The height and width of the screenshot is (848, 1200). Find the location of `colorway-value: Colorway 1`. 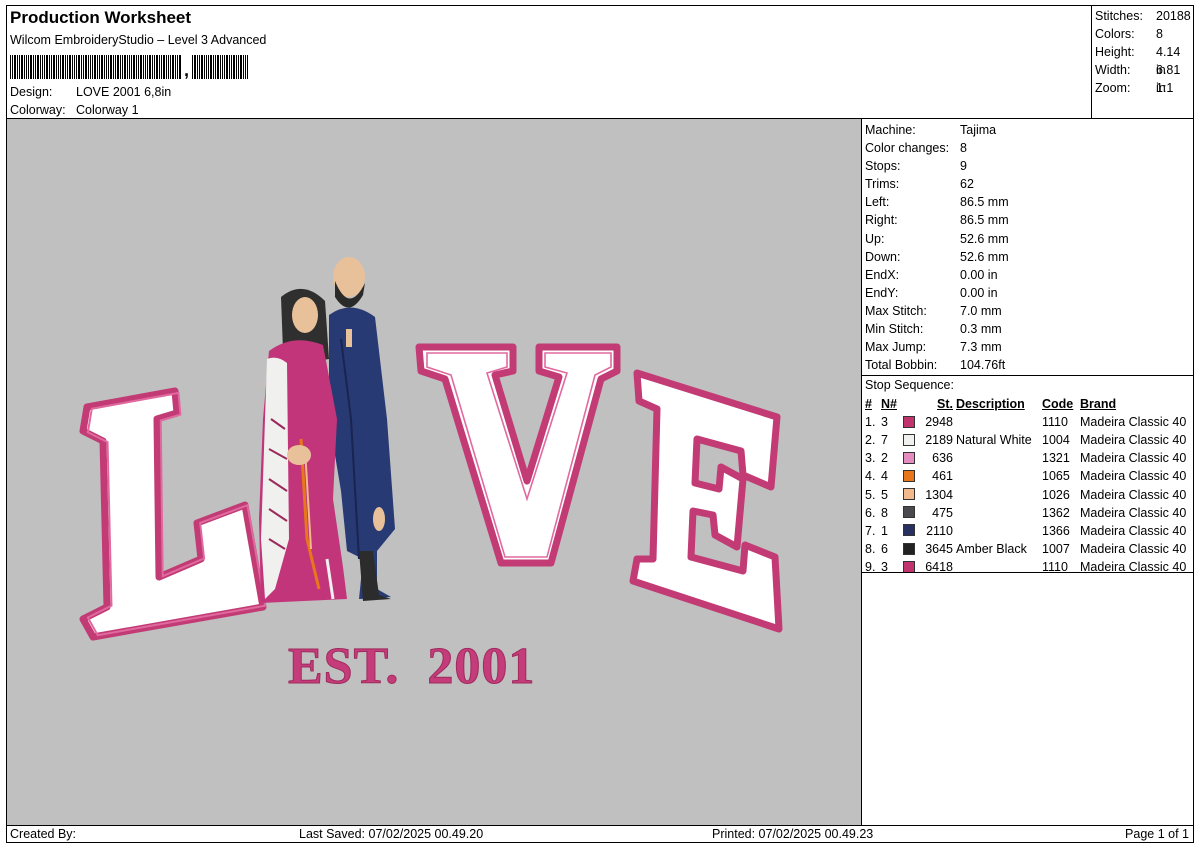

colorway-value: Colorway 1 is located at coordinates (107, 110).